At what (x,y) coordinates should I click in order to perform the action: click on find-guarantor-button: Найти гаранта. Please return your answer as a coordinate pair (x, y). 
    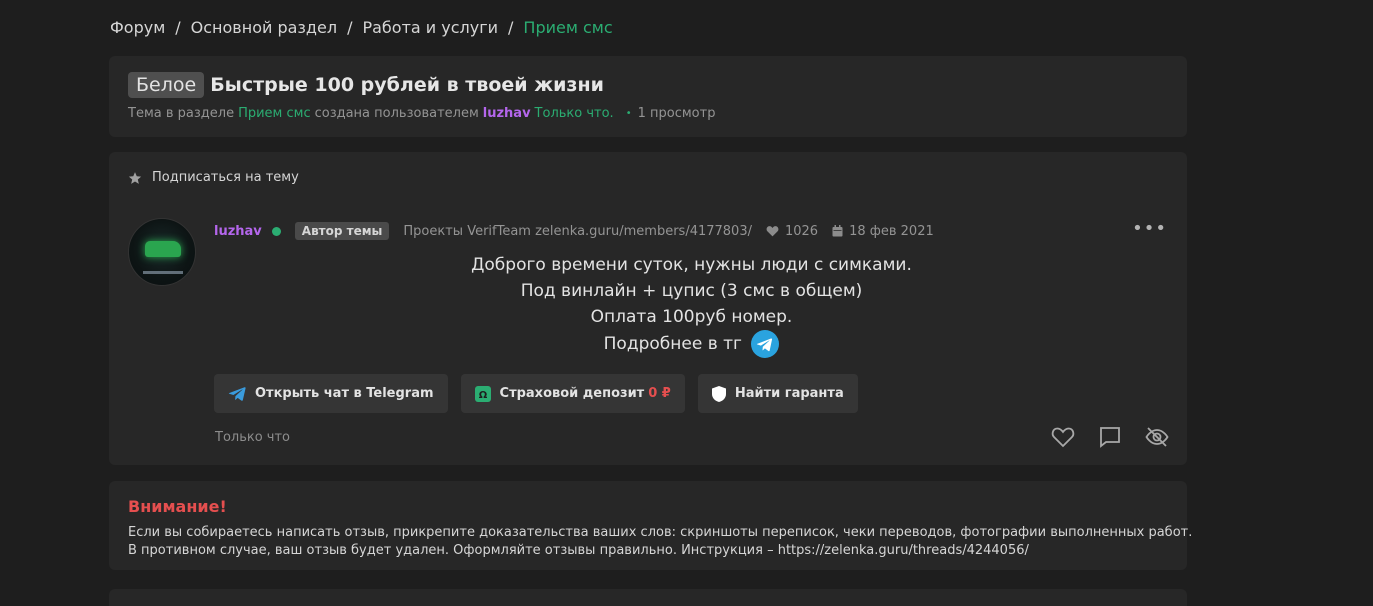
    Looking at the image, I should click on (777, 393).